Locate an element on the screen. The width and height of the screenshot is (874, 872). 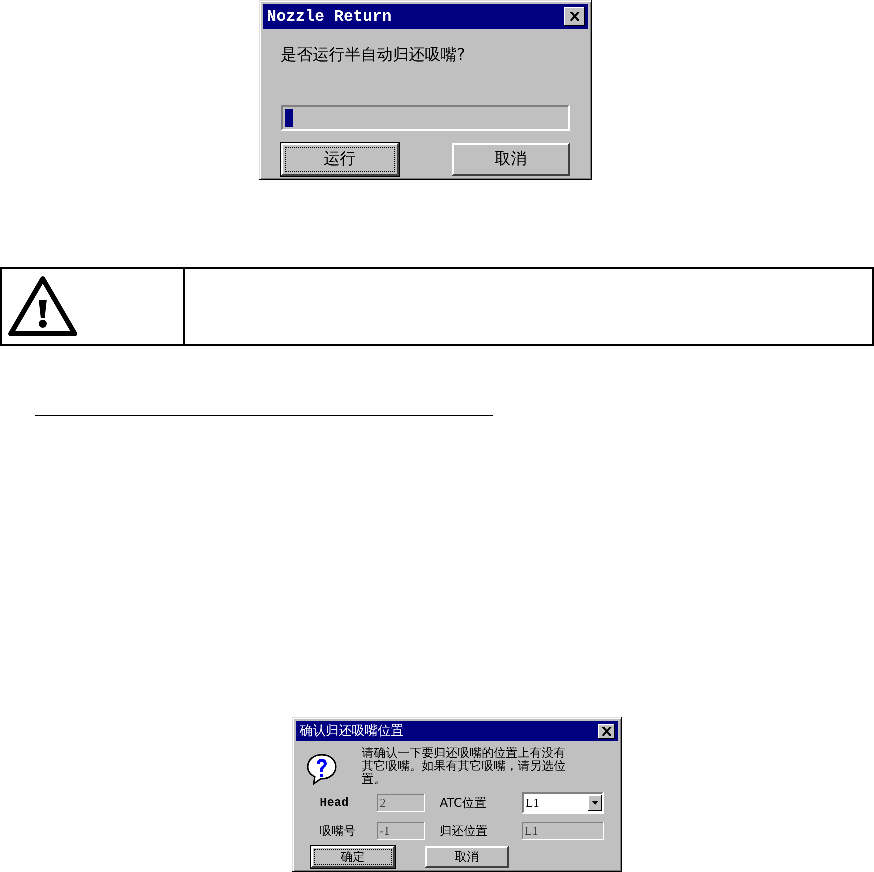
field-label: Head is located at coordinates (335, 803).